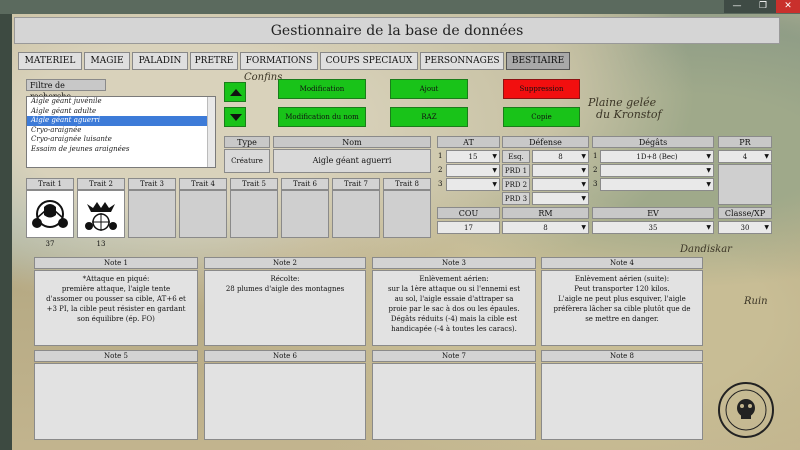 The height and width of the screenshot is (450, 800). I want to click on window-left-edge, so click(6, 232).